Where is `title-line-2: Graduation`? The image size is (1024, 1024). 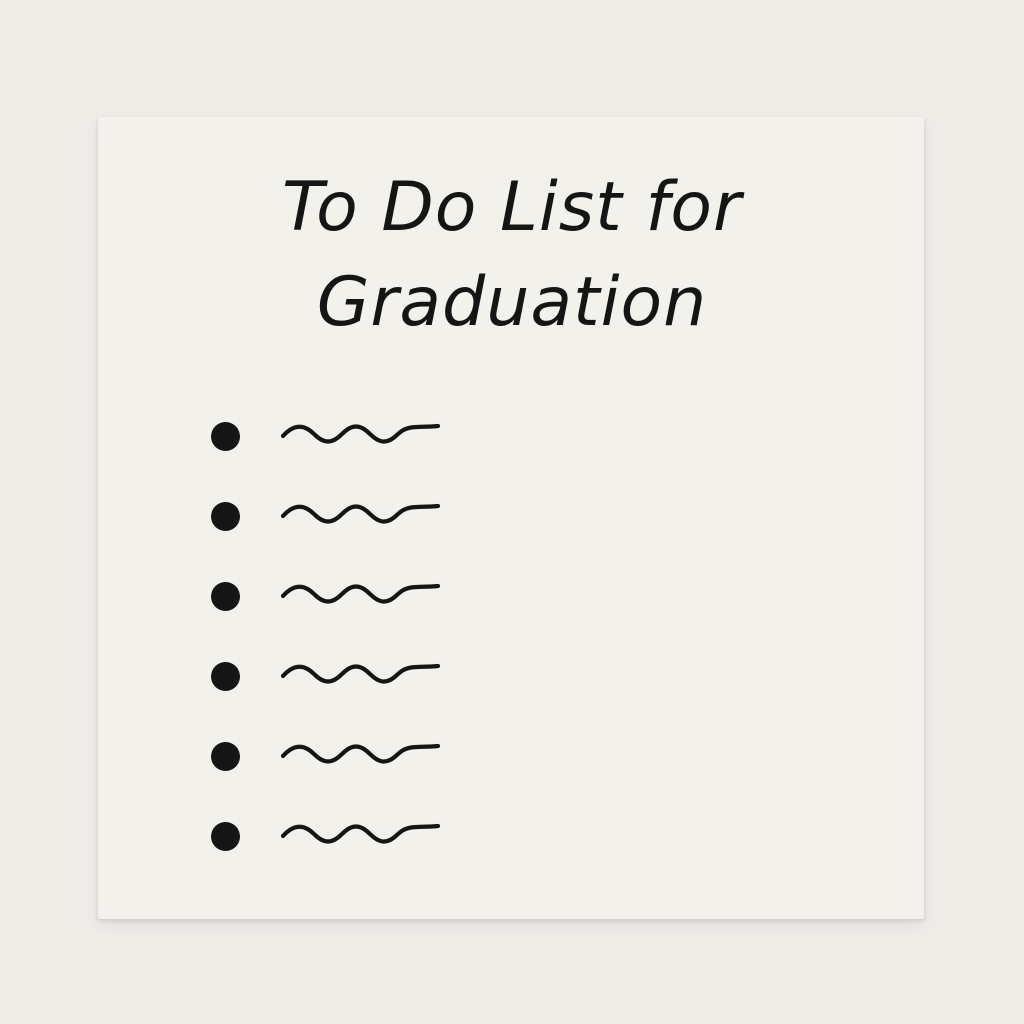 title-line-2: Graduation is located at coordinates (512, 303).